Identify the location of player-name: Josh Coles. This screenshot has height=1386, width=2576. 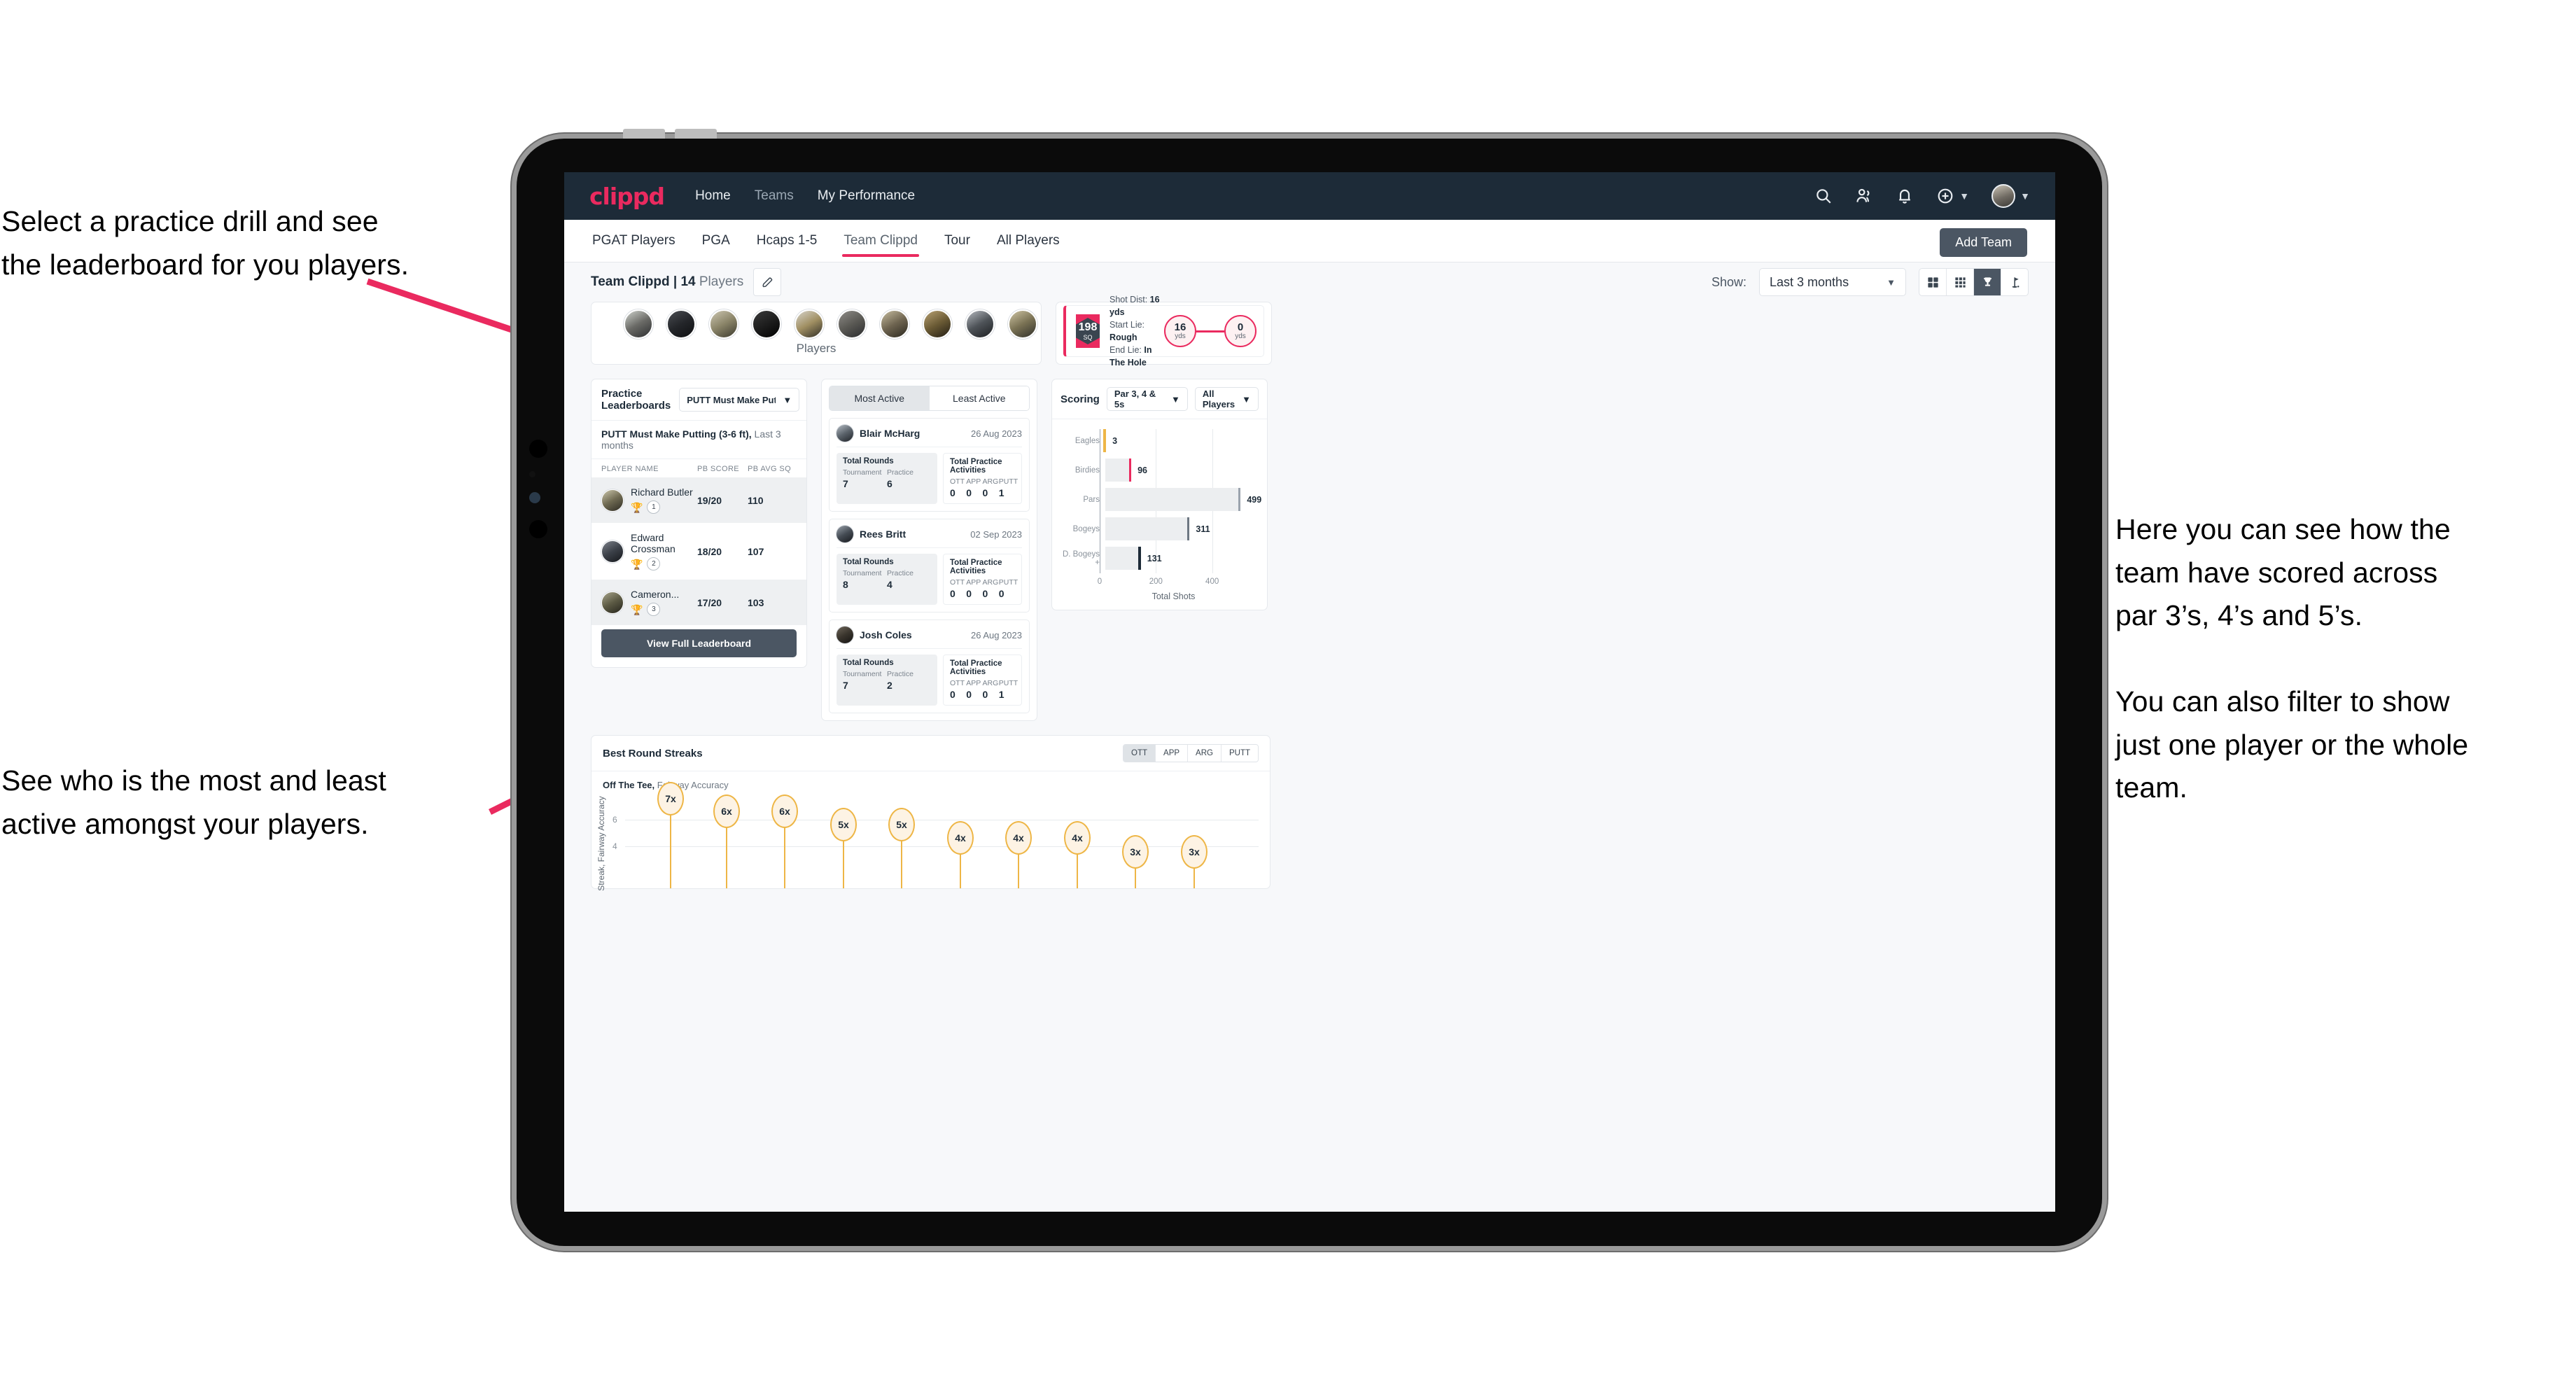
(886, 634).